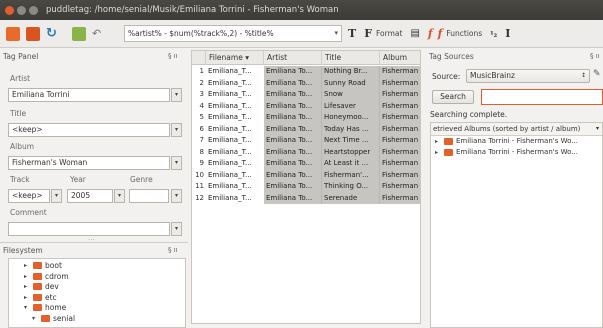 The image size is (603, 328). Describe the element at coordinates (507, 33) in the screenshot. I see `info-icon: I` at that location.